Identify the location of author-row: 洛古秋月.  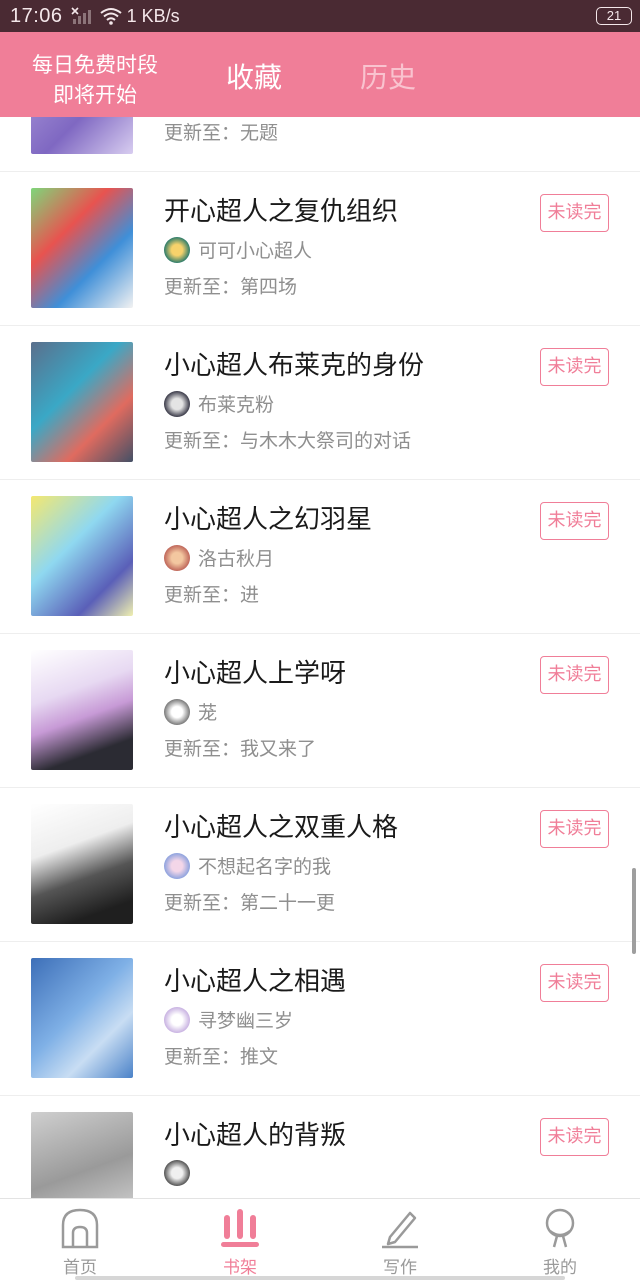
(219, 557).